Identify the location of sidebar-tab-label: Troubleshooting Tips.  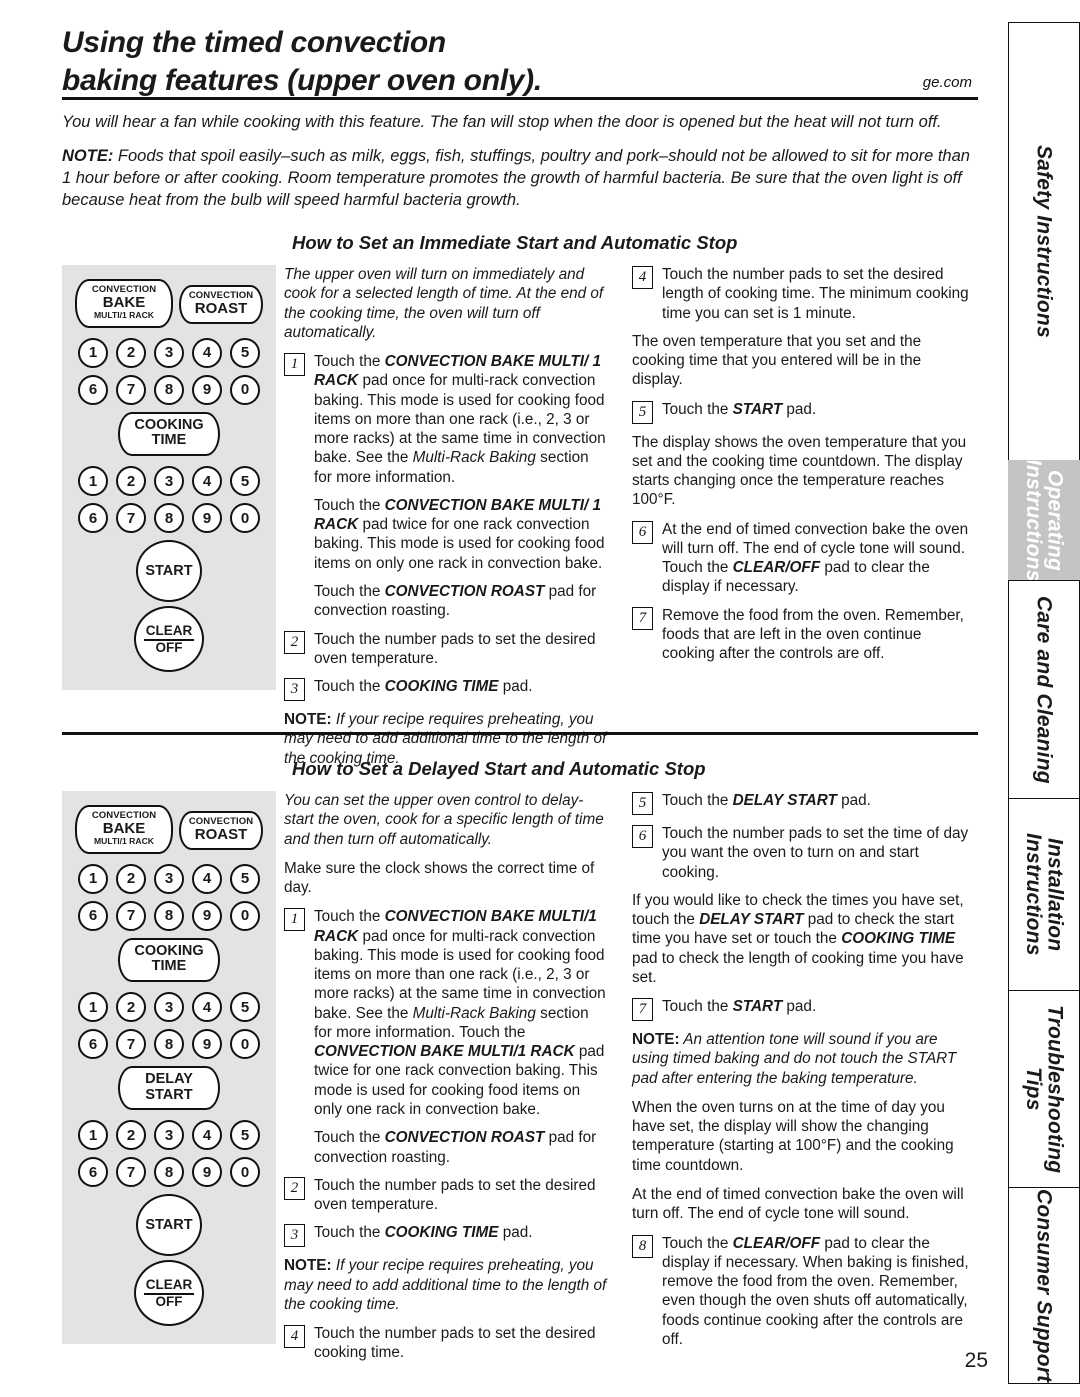
(1044, 1089).